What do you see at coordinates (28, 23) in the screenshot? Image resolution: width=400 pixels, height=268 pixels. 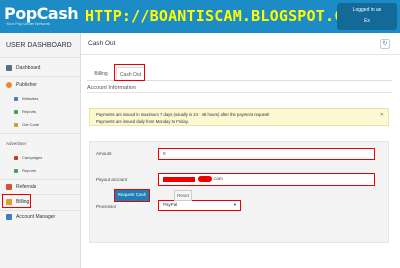 I see `logo-tagline: Your Pop Under Network` at bounding box center [28, 23].